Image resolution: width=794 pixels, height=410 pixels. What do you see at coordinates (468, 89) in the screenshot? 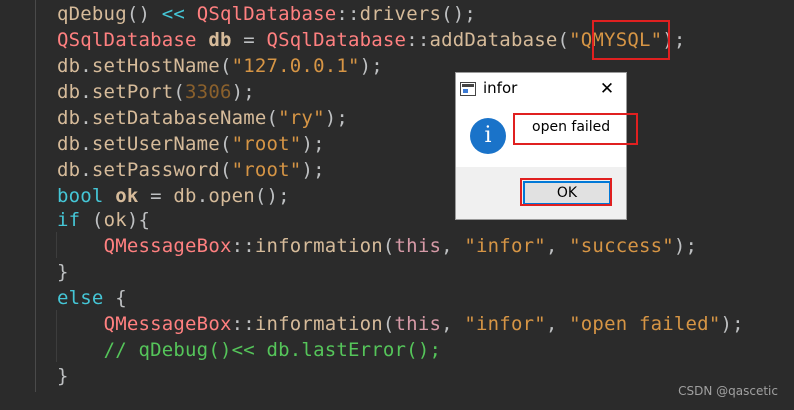
I see `window-icon` at bounding box center [468, 89].